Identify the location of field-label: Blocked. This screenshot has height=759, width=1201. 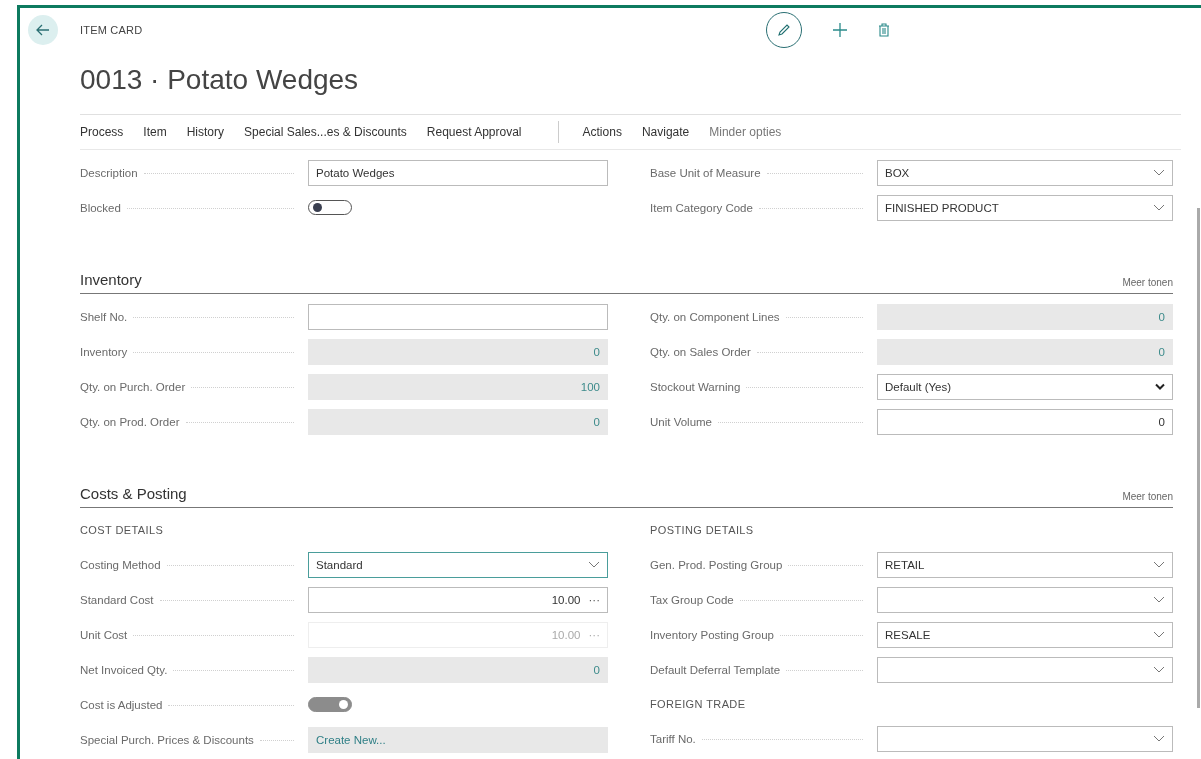
(100, 207).